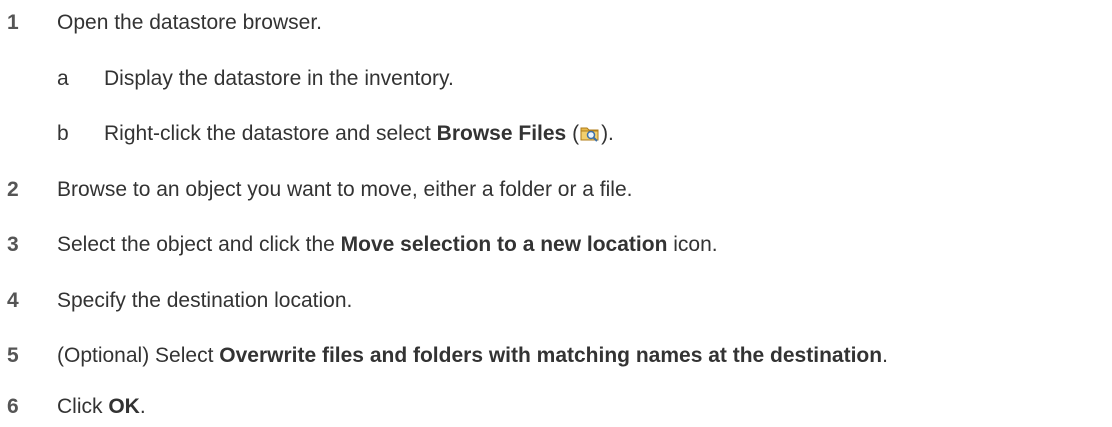 The image size is (1112, 427). Describe the element at coordinates (189, 22) in the screenshot. I see `step-text: Open the datastore browser.` at that location.